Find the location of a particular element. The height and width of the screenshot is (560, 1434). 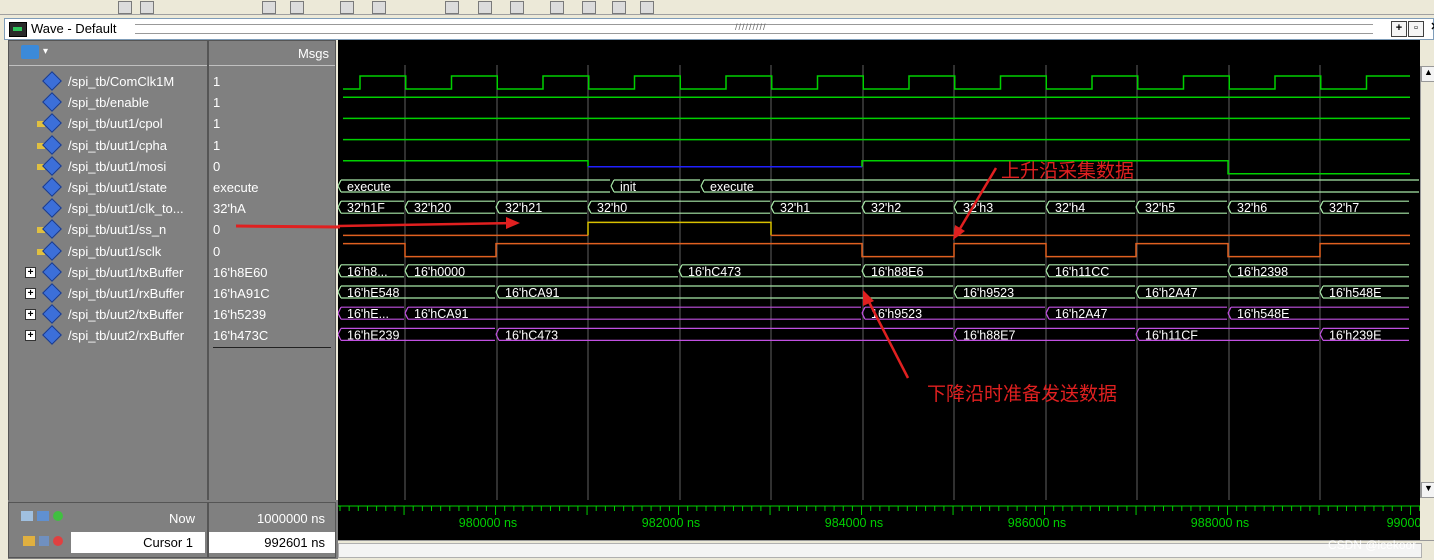

ruler-scroll is located at coordinates (1427, 520).